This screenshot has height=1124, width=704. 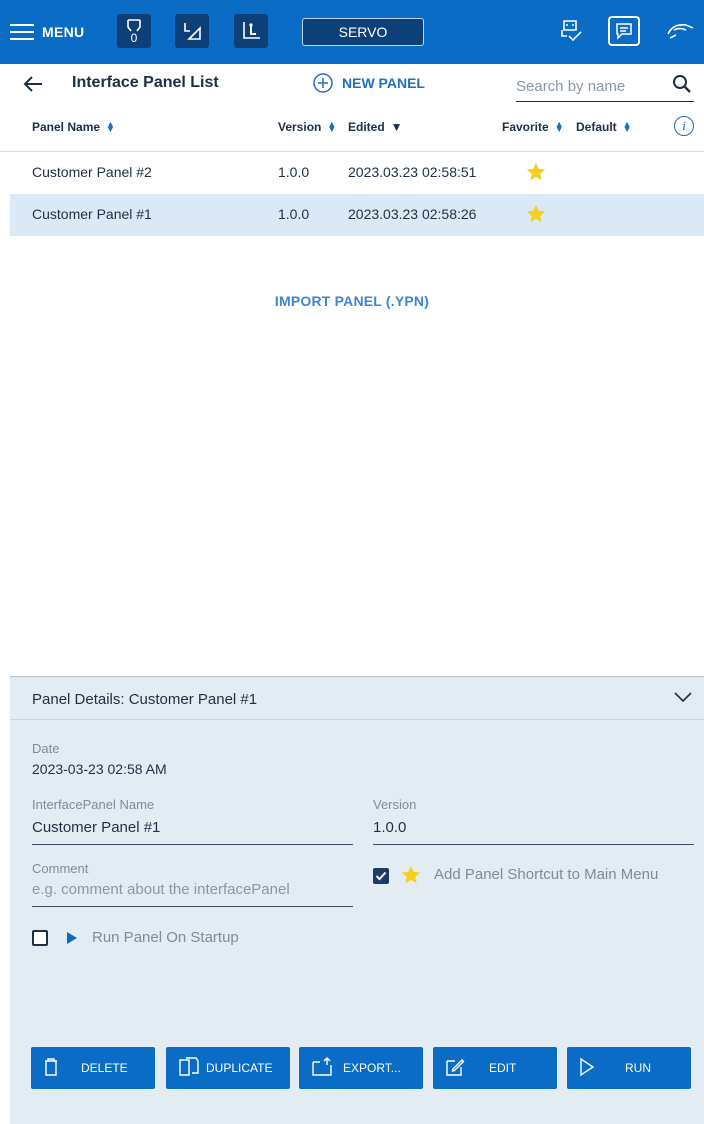 What do you see at coordinates (533, 832) in the screenshot?
I see `version-field: 1.0.0` at bounding box center [533, 832].